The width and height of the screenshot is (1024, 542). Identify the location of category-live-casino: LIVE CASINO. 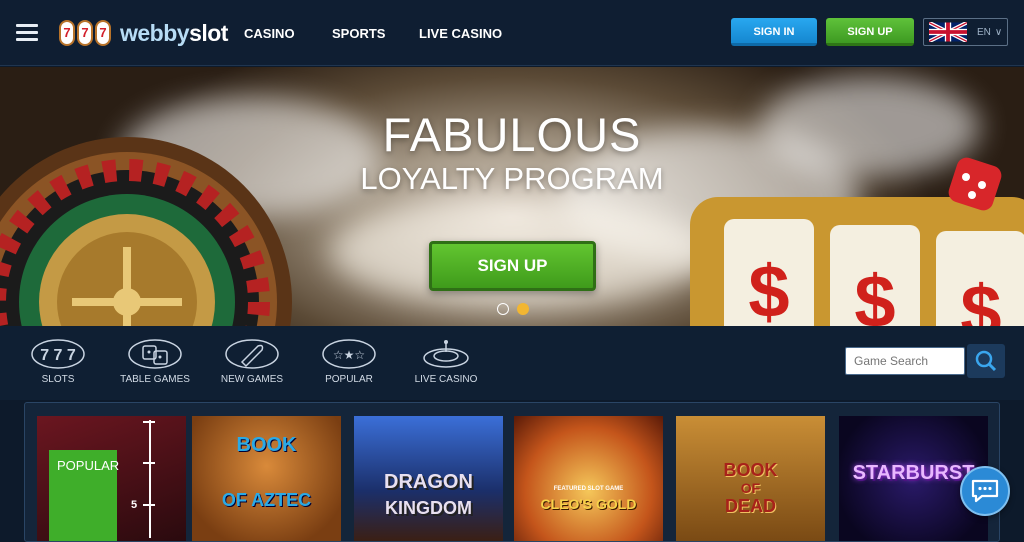
(446, 361).